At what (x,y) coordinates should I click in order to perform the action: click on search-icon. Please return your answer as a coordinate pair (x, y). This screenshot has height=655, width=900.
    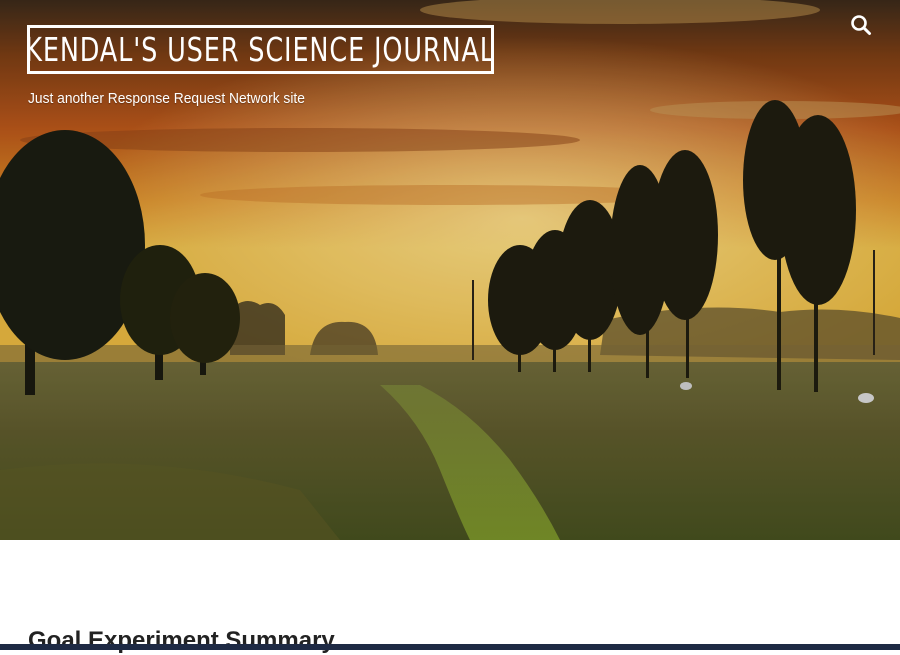
    Looking at the image, I should click on (861, 25).